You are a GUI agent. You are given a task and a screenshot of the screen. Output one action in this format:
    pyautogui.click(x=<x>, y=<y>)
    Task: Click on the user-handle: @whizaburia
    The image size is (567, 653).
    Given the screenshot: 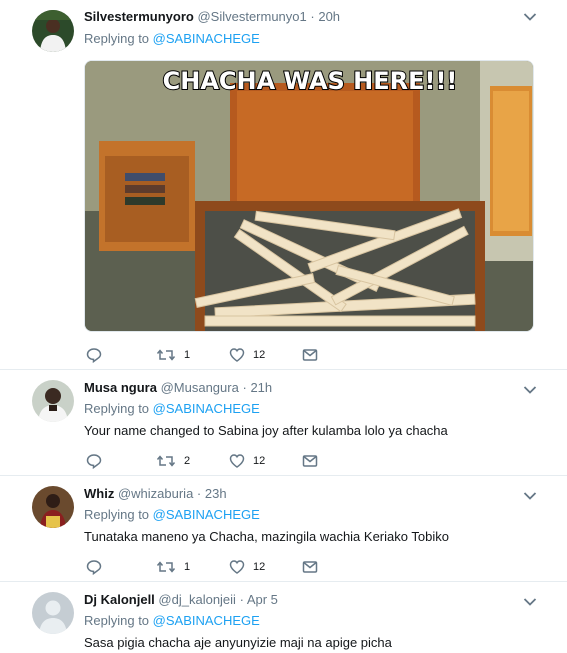 What is the action you would take?
    pyautogui.click(x=155, y=493)
    